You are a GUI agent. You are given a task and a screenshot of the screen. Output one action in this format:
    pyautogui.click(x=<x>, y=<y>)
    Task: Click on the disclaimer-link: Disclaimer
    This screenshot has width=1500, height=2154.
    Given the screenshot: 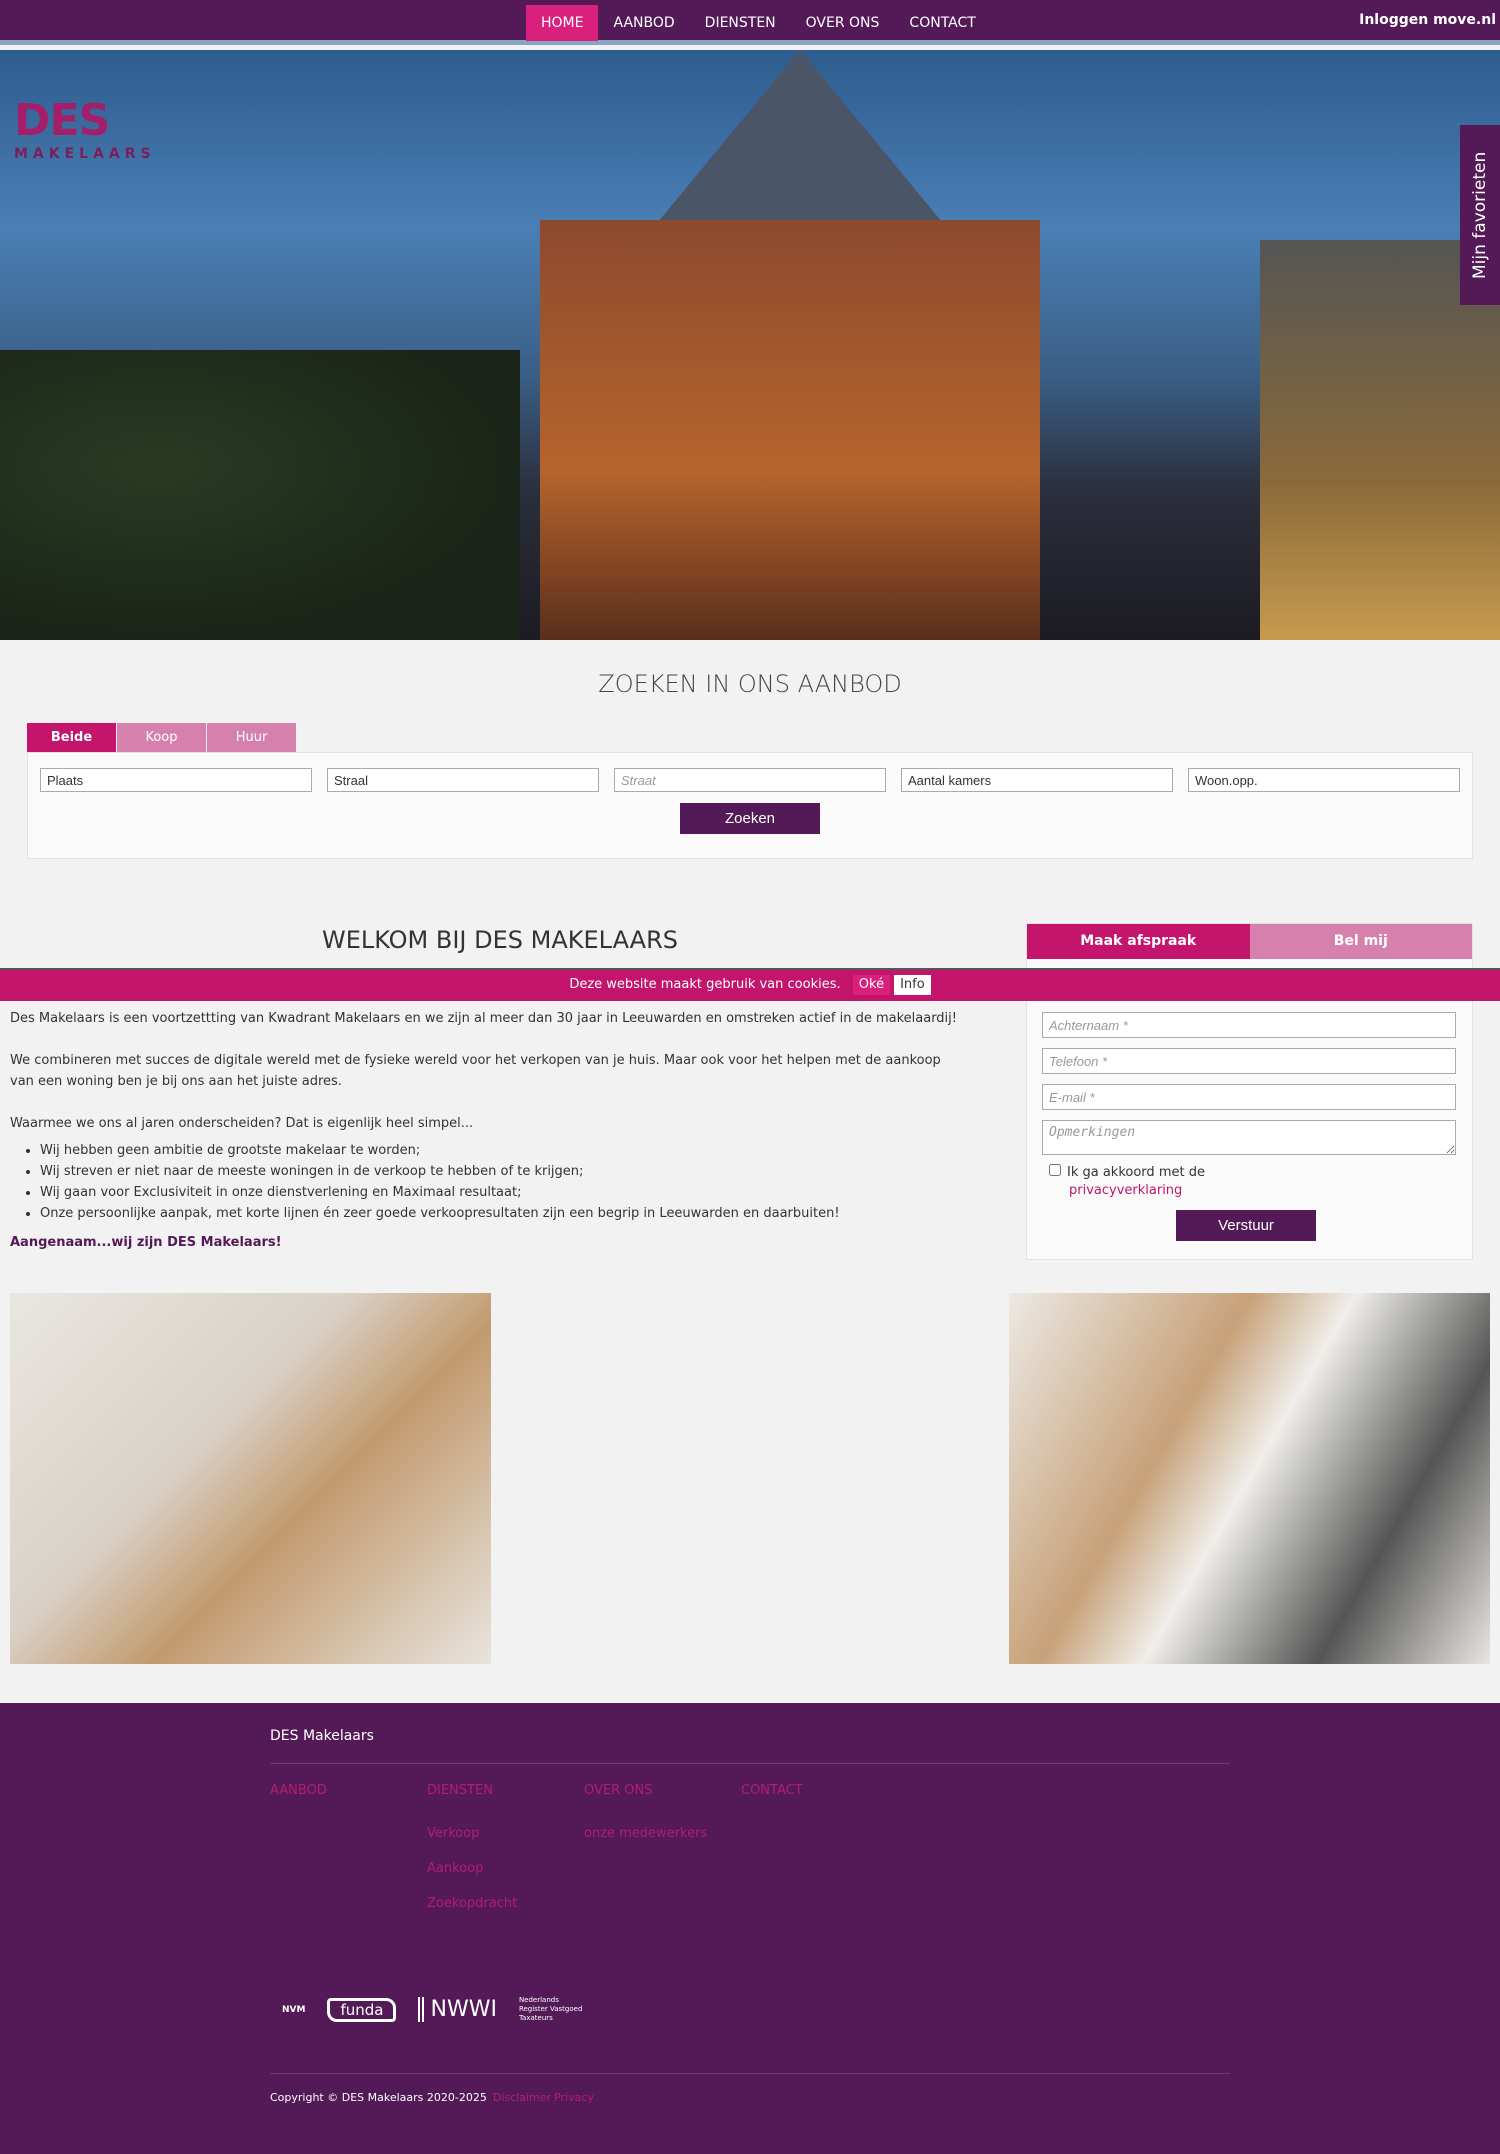 What is the action you would take?
    pyautogui.click(x=522, y=2097)
    